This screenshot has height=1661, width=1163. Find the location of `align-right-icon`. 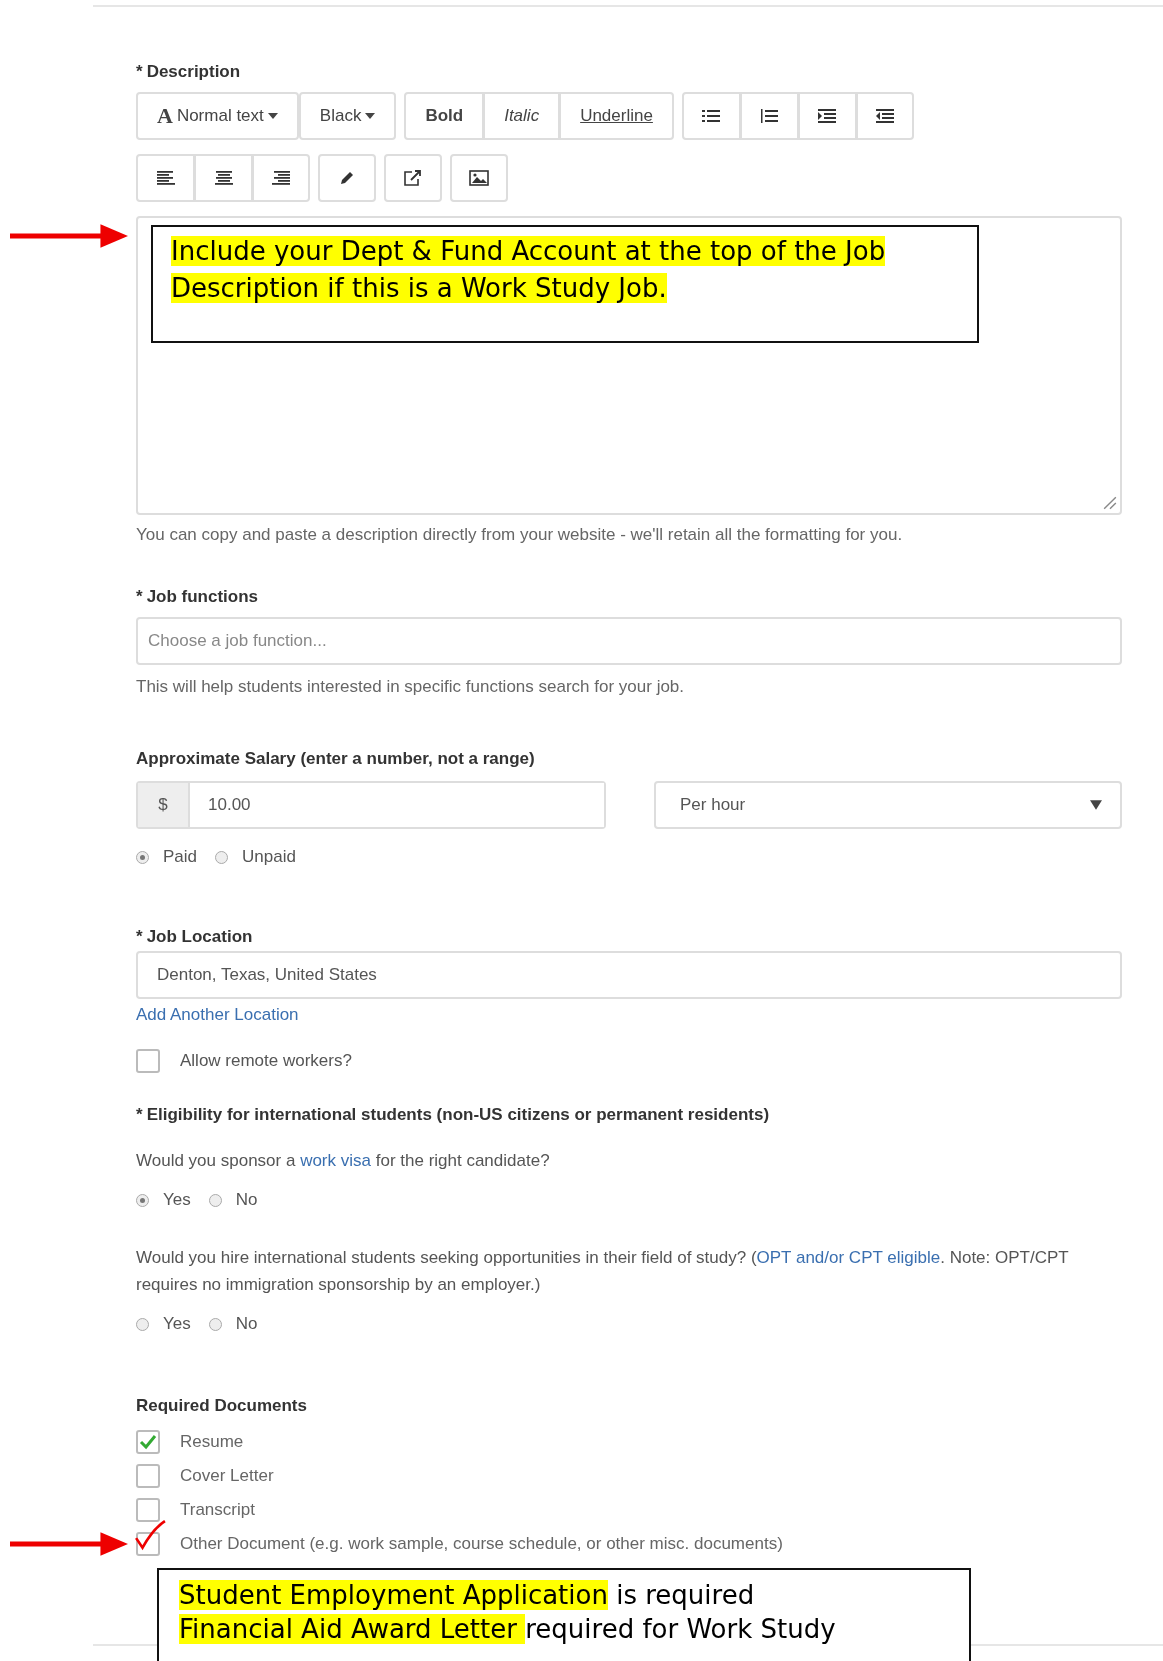

align-right-icon is located at coordinates (281, 178).